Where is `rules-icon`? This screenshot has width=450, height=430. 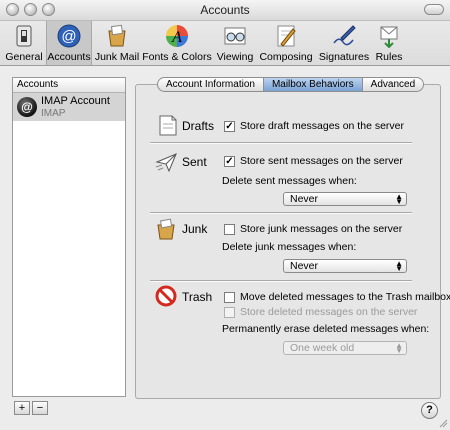
rules-icon is located at coordinates (389, 37).